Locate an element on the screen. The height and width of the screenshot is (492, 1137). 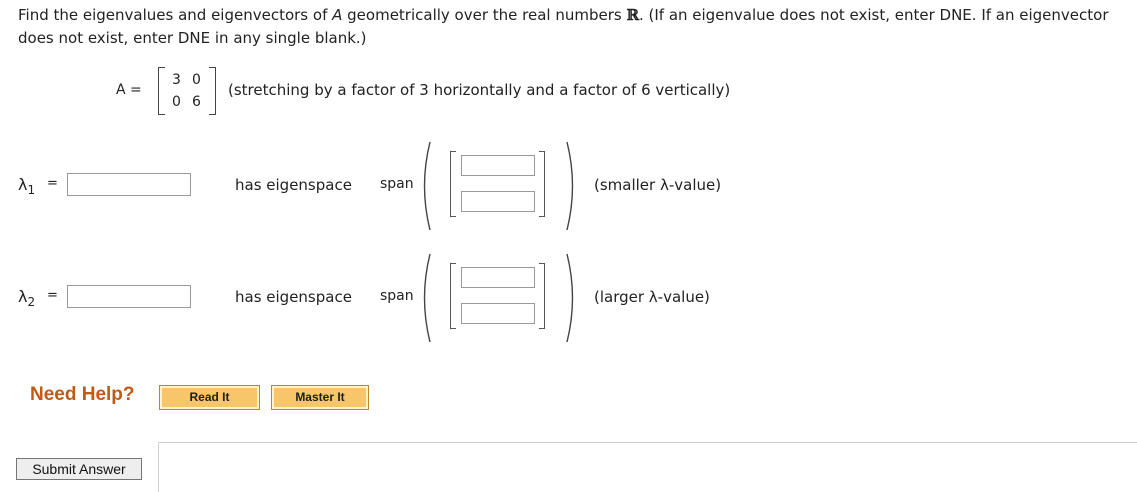
lambda-1-equals: = is located at coordinates (52, 183).